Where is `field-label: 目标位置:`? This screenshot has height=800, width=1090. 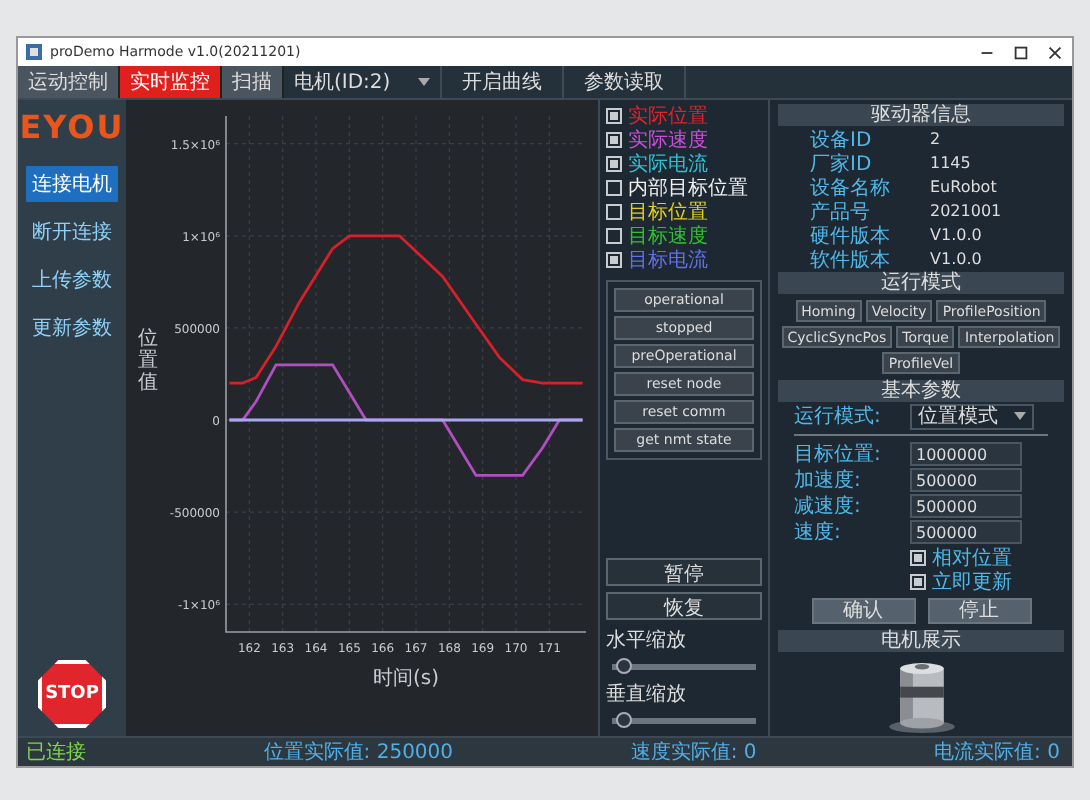
field-label: 目标位置: is located at coordinates (838, 454).